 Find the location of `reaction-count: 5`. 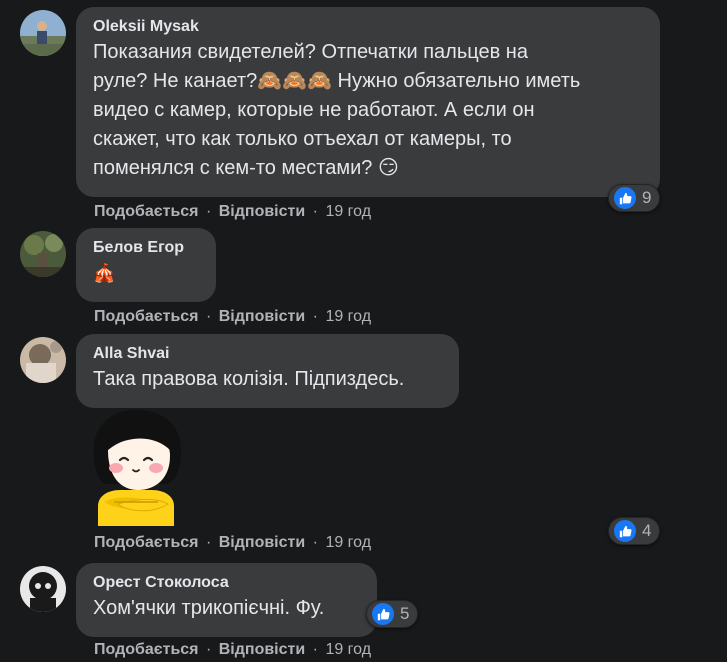

reaction-count: 5 is located at coordinates (405, 613).